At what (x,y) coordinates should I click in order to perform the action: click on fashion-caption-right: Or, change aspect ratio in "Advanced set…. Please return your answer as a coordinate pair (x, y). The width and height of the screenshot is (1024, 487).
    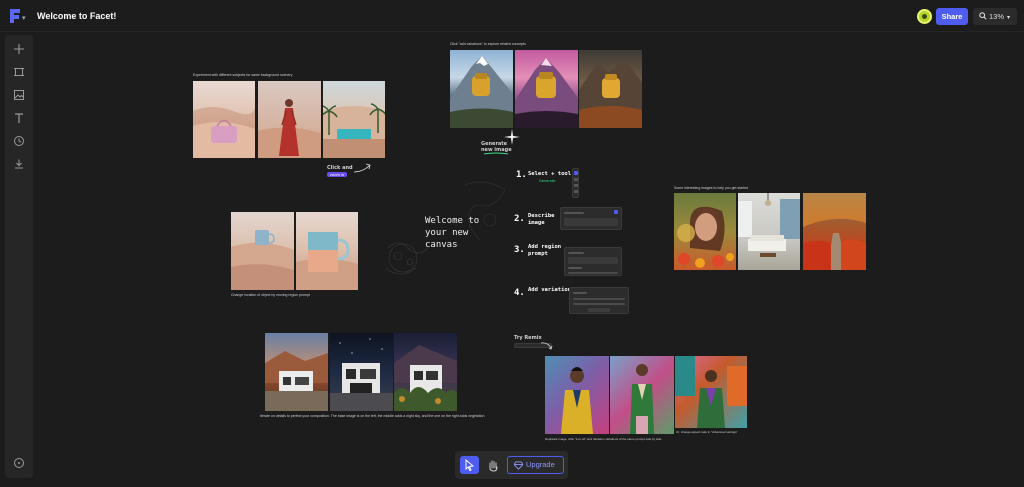
    Looking at the image, I should click on (707, 432).